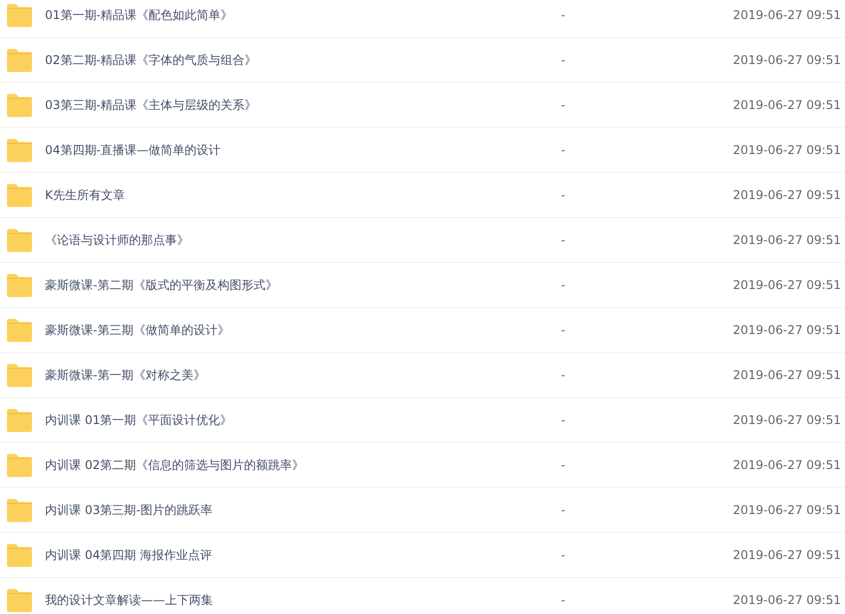 The image size is (845, 614). Describe the element at coordinates (303, 285) in the screenshot. I see `file-name: 豪斯微课-第二期《版式的平衡及构图形式》` at that location.